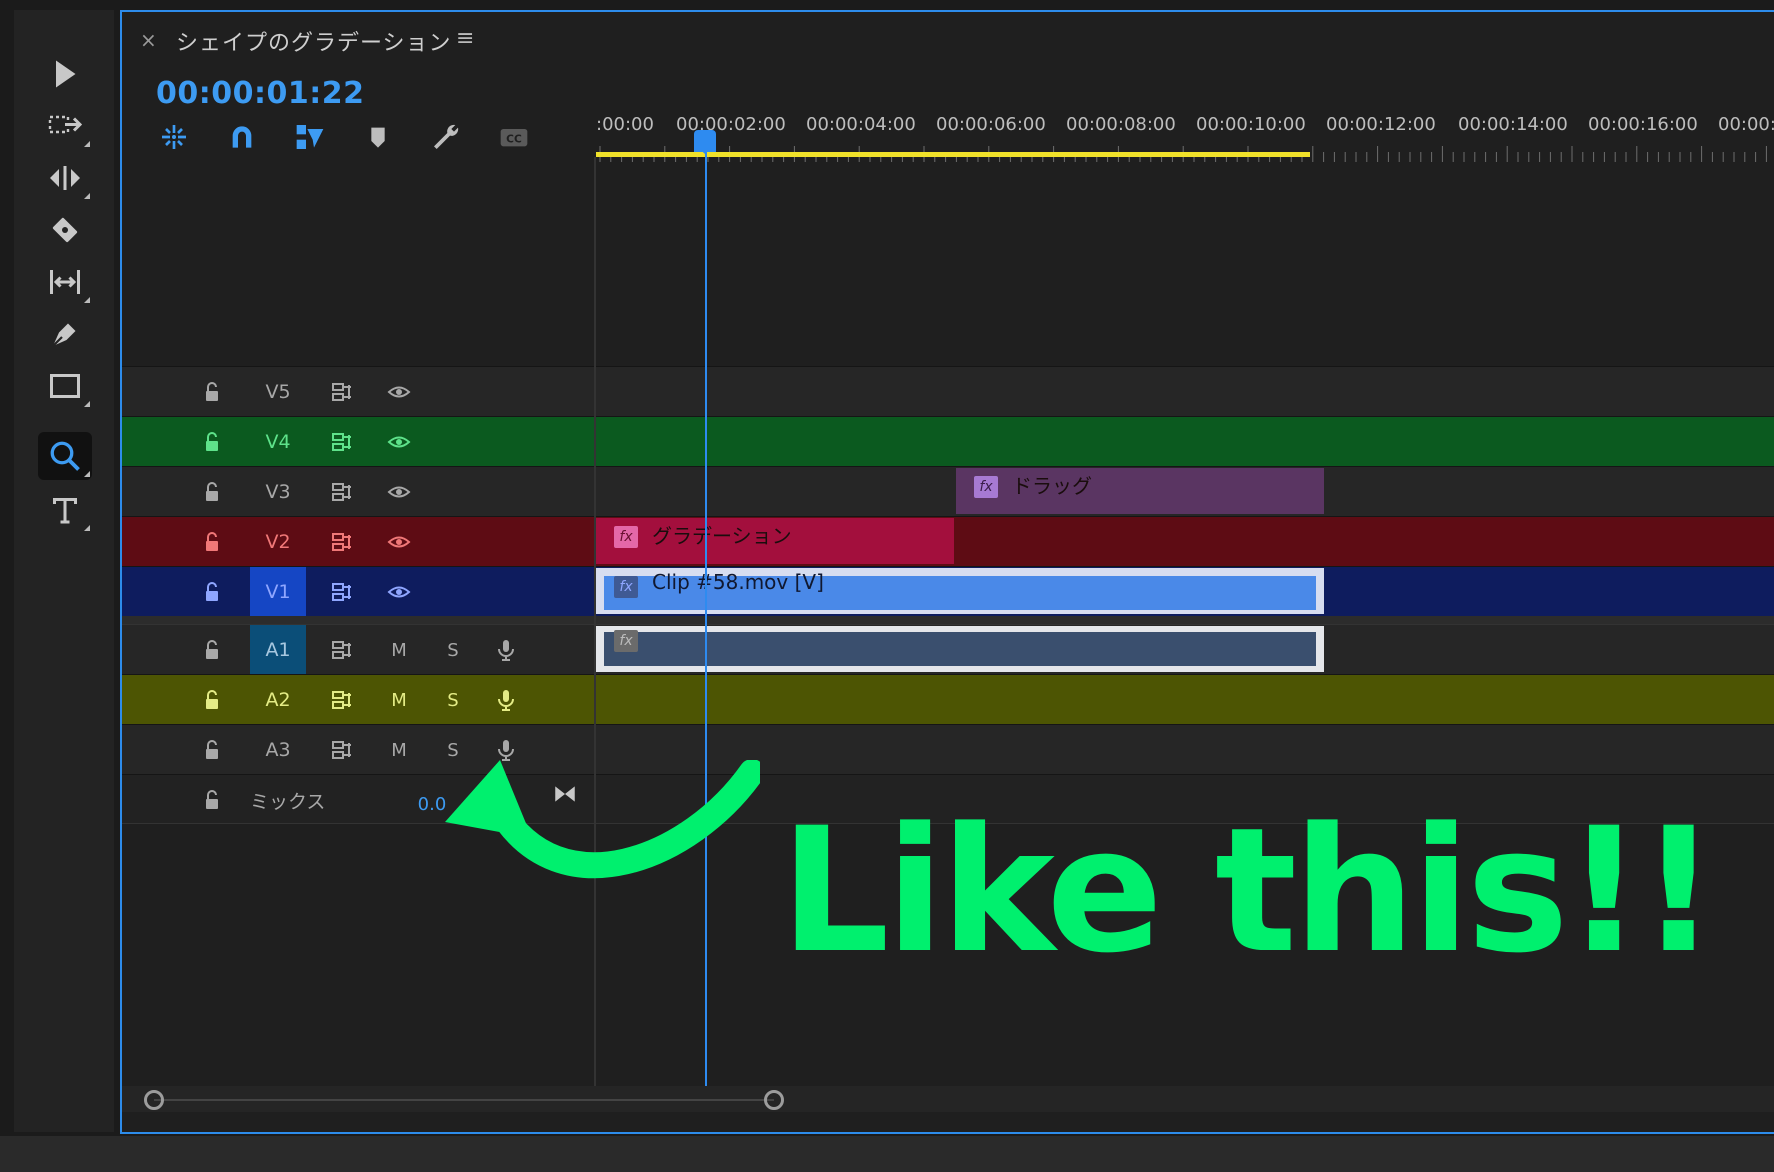 The width and height of the screenshot is (1774, 1172). What do you see at coordinates (278, 442) in the screenshot?
I see `track-label-v4: V4` at bounding box center [278, 442].